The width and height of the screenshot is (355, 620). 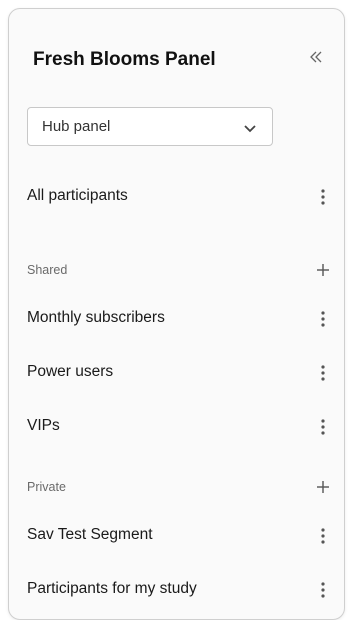 I want to click on collapse-panel-button, so click(x=316, y=57).